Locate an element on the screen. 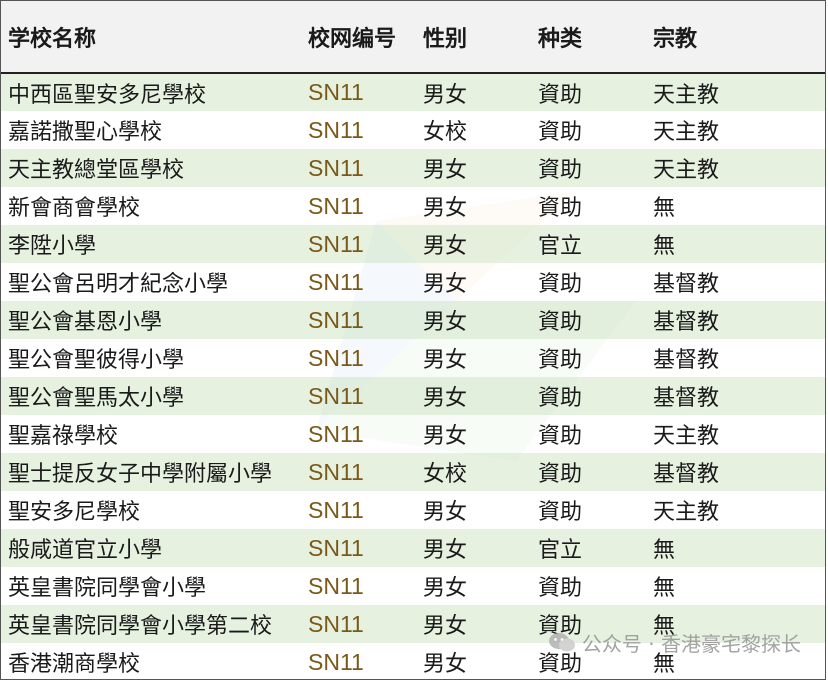 The width and height of the screenshot is (828, 682). cell-school-name: 李陞小學 is located at coordinates (52, 246).